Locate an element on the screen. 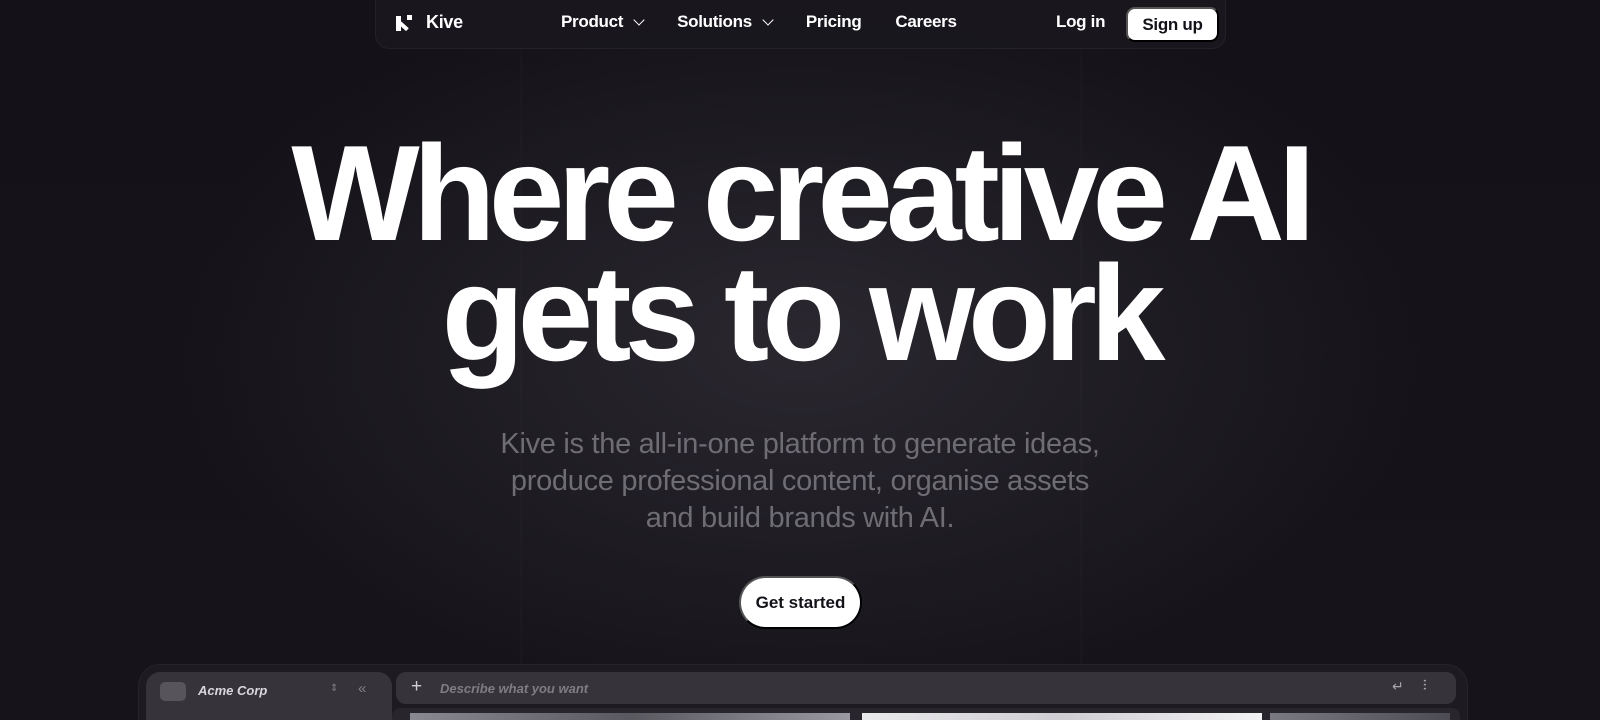 This screenshot has height=720, width=1600. nav-item-product: Product is located at coordinates (603, 22).